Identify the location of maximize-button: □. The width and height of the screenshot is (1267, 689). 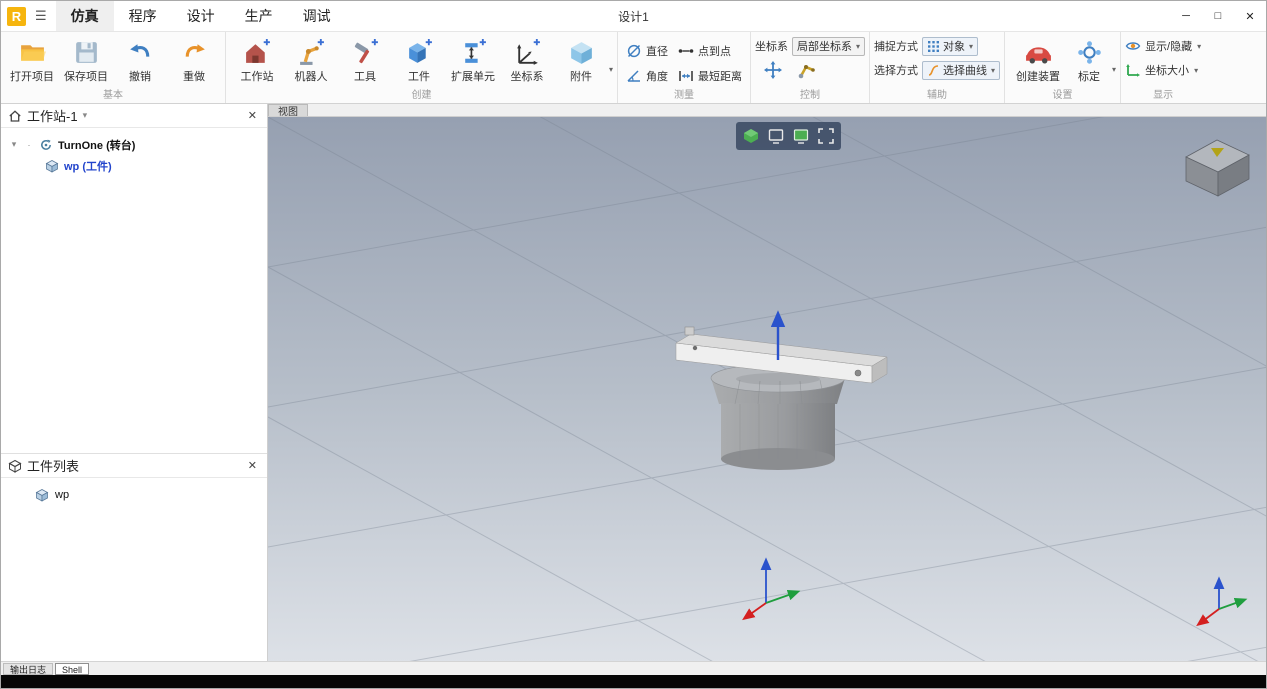
(1218, 16).